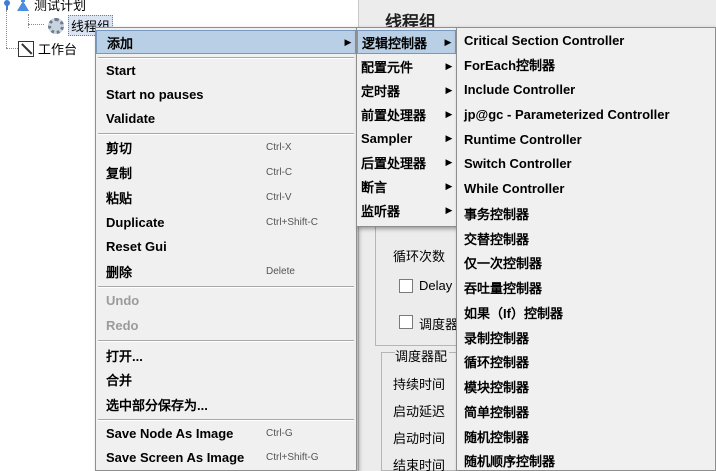 This screenshot has width=716, height=471. I want to click on menu-item-label: 吞吐量控制器, so click(503, 288).